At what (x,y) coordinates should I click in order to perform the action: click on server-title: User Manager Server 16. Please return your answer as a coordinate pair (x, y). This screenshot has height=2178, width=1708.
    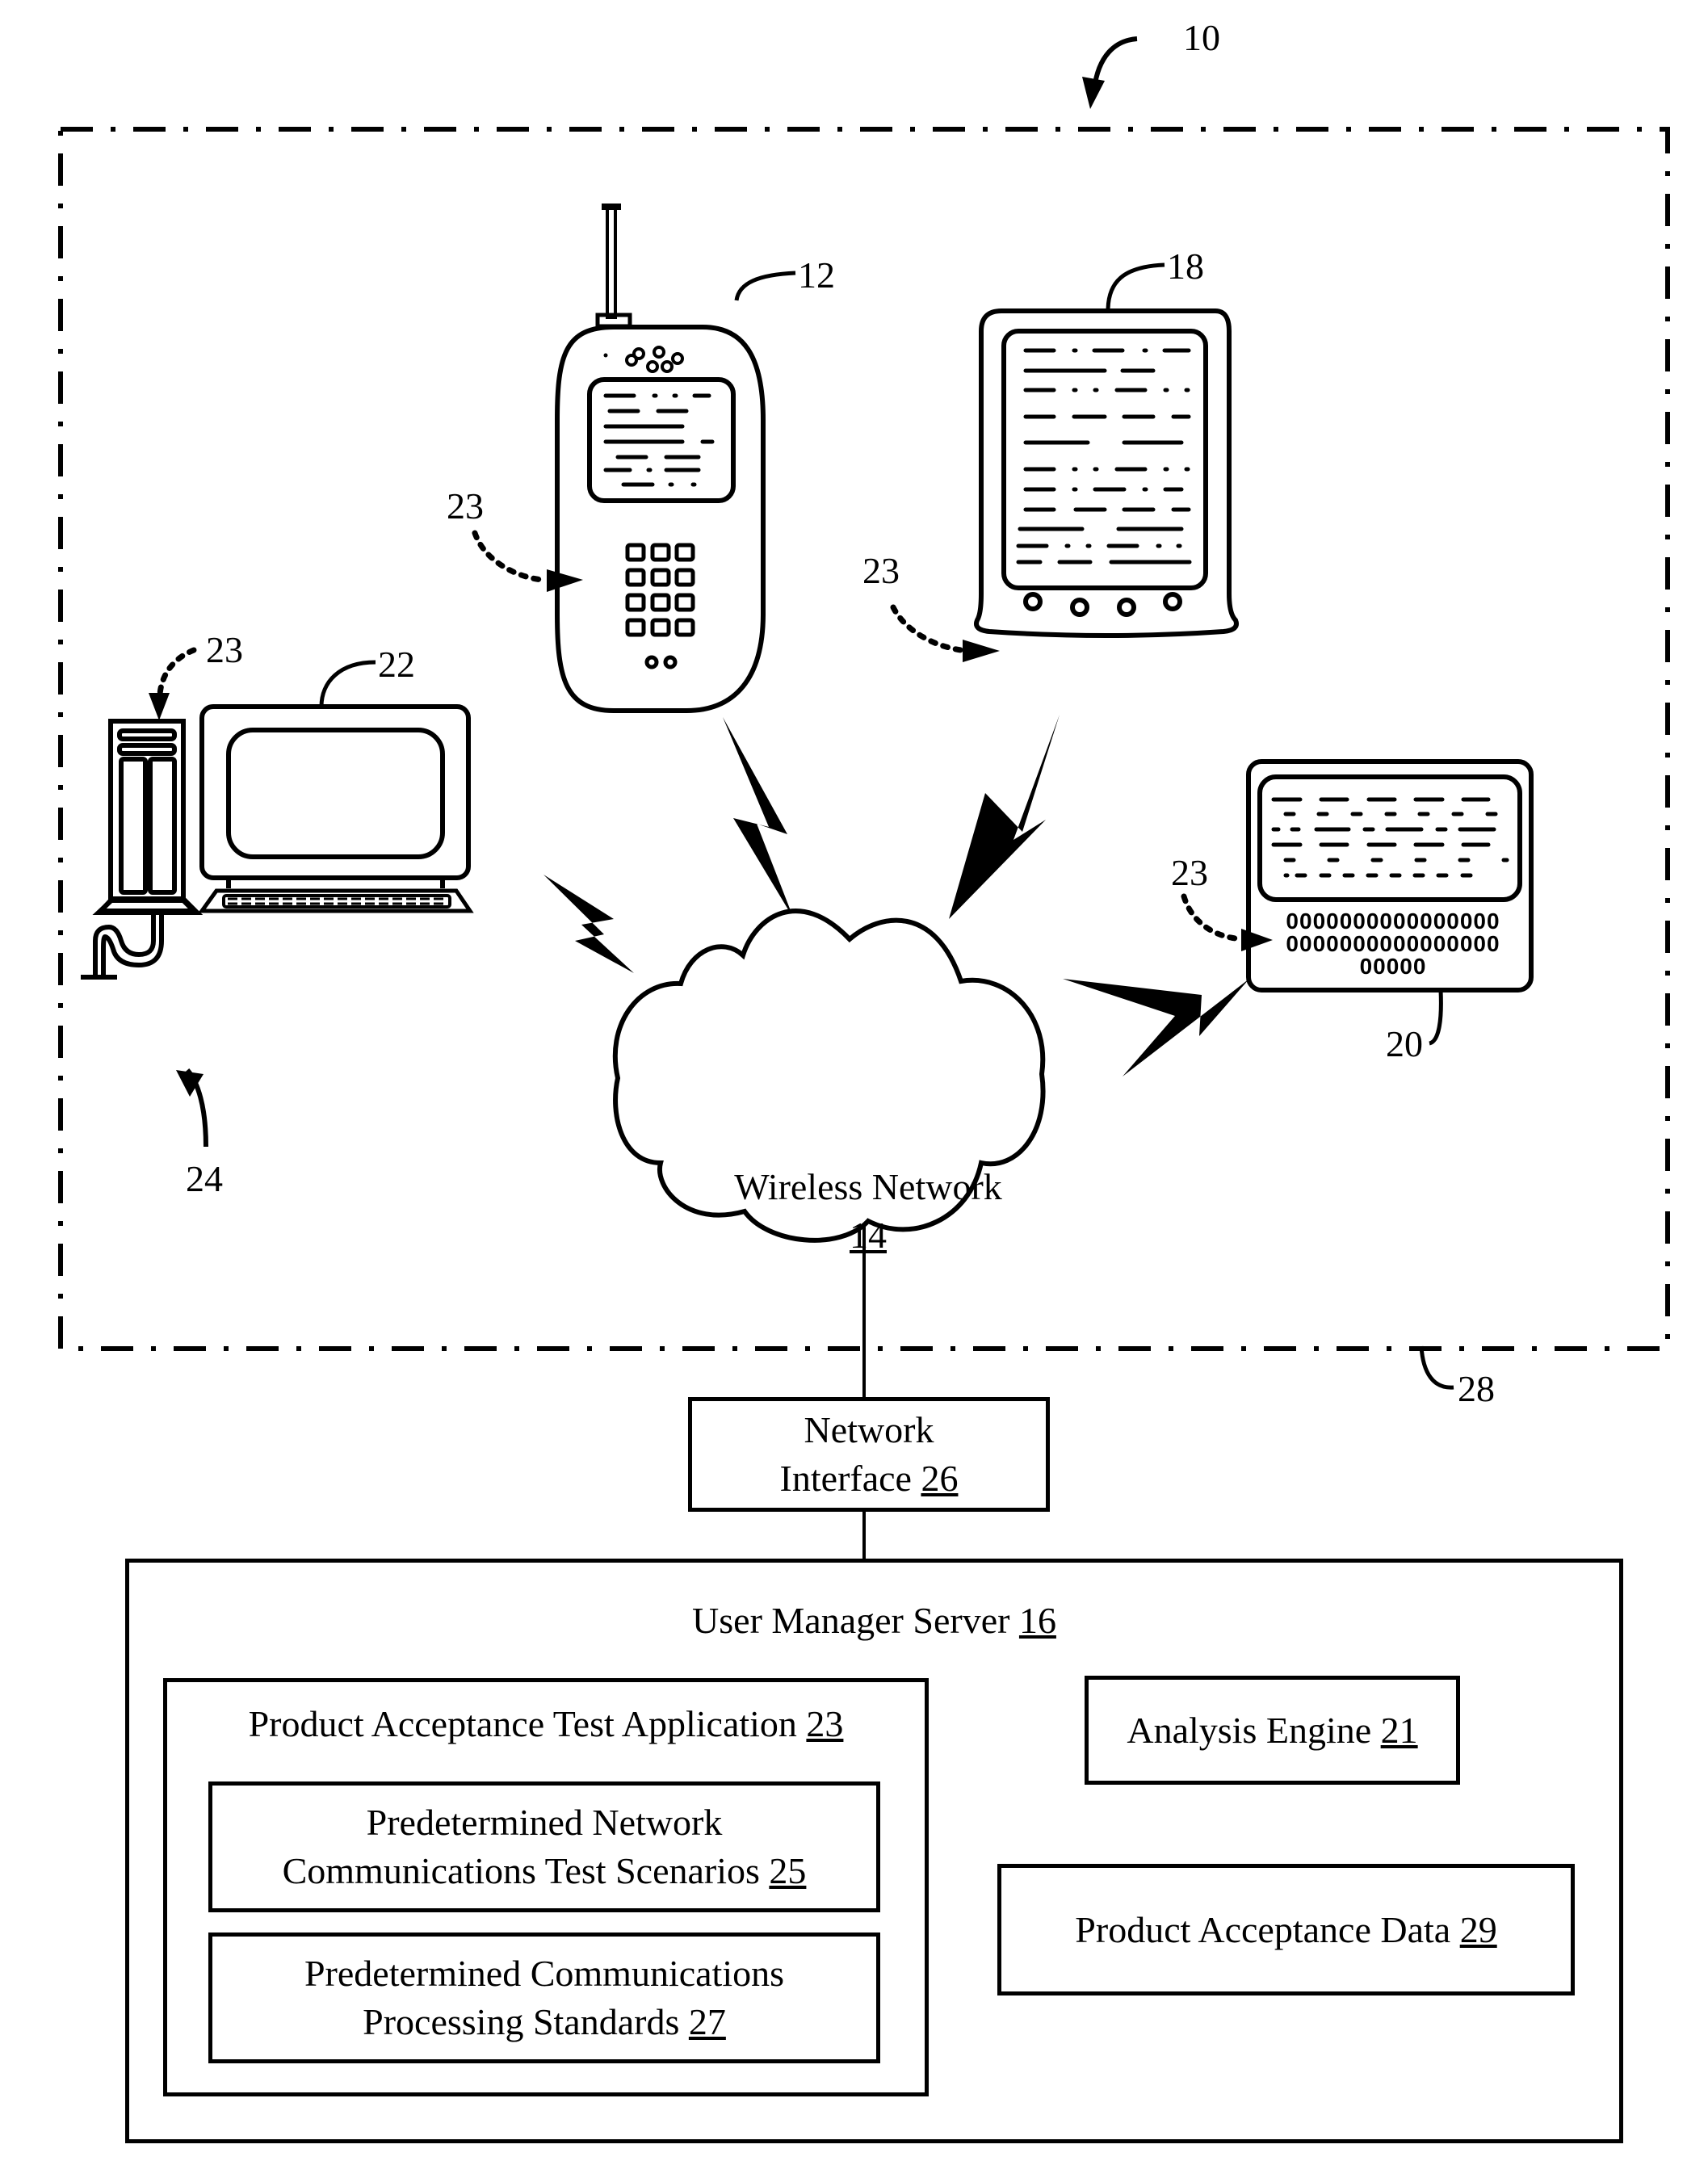
    Looking at the image, I should click on (874, 1621).